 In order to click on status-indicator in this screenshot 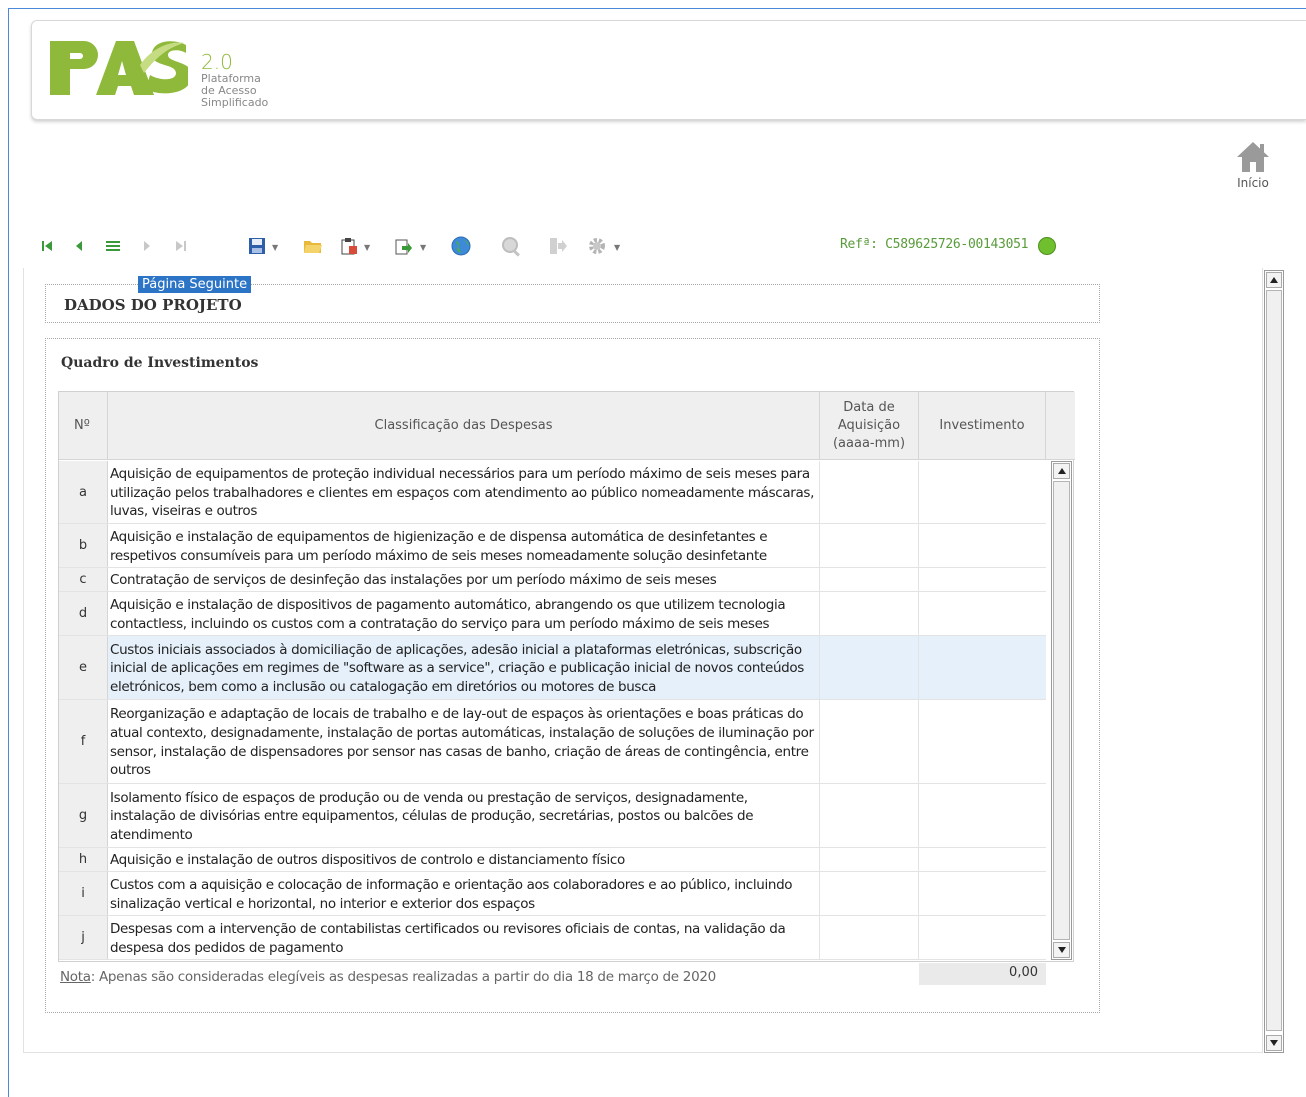, I will do `click(1047, 246)`.